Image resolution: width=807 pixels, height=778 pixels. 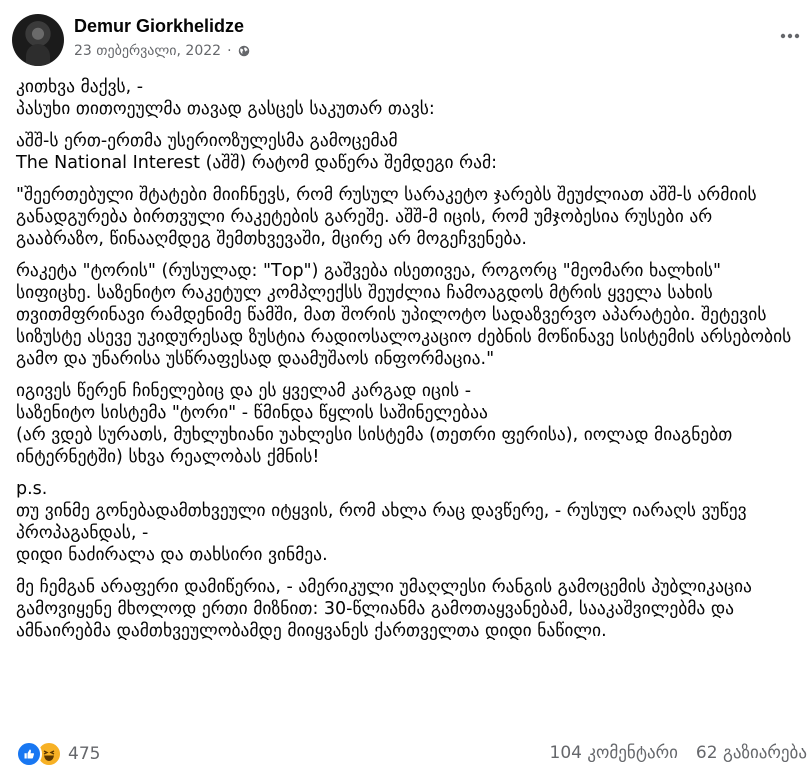 I want to click on reaction-count: 475, so click(x=84, y=754).